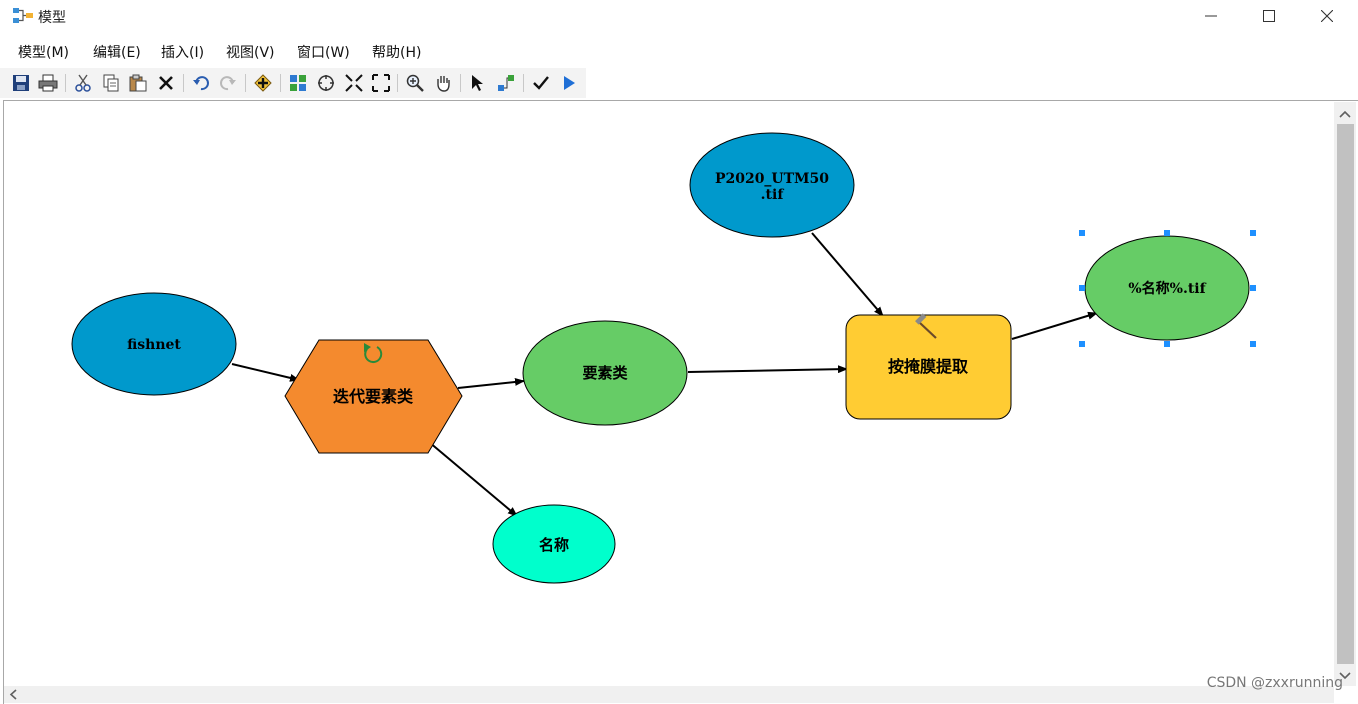 This screenshot has height=704, width=1358. Describe the element at coordinates (773, 195) in the screenshot. I see `raster-label-line2: .tif` at that location.